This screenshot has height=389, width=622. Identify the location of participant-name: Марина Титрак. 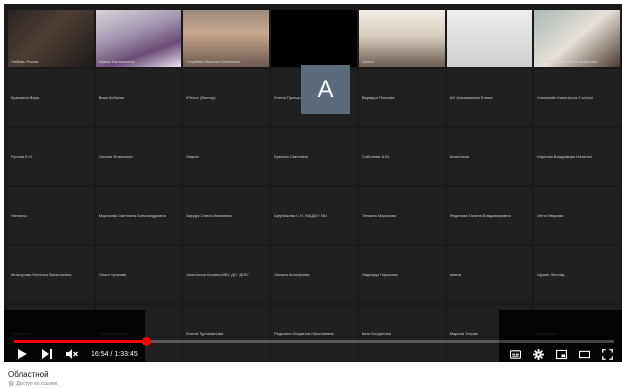
(463, 333).